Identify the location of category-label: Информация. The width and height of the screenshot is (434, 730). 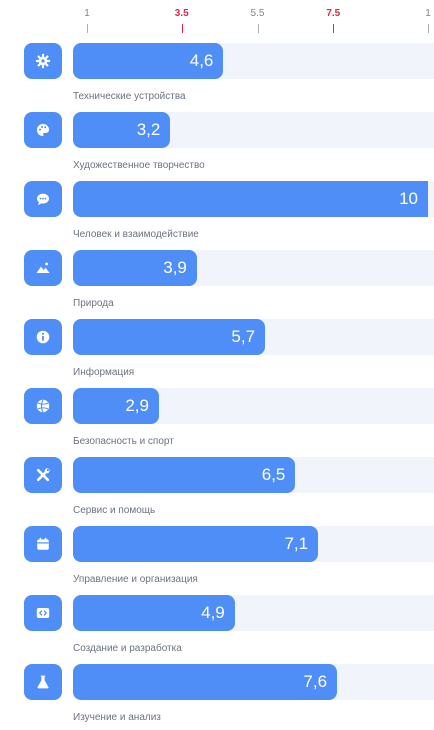
(104, 372).